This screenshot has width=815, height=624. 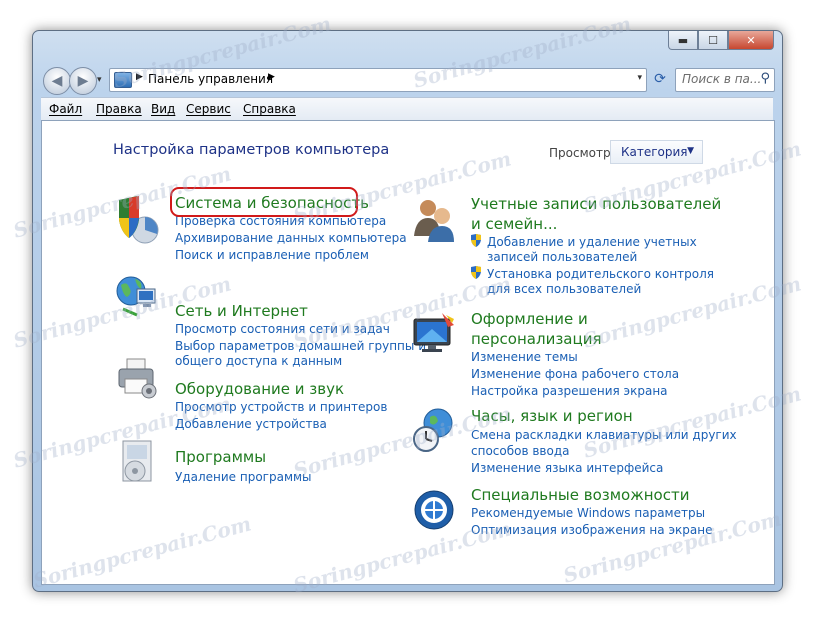 What do you see at coordinates (765, 78) in the screenshot?
I see `search-icon: ⚲` at bounding box center [765, 78].